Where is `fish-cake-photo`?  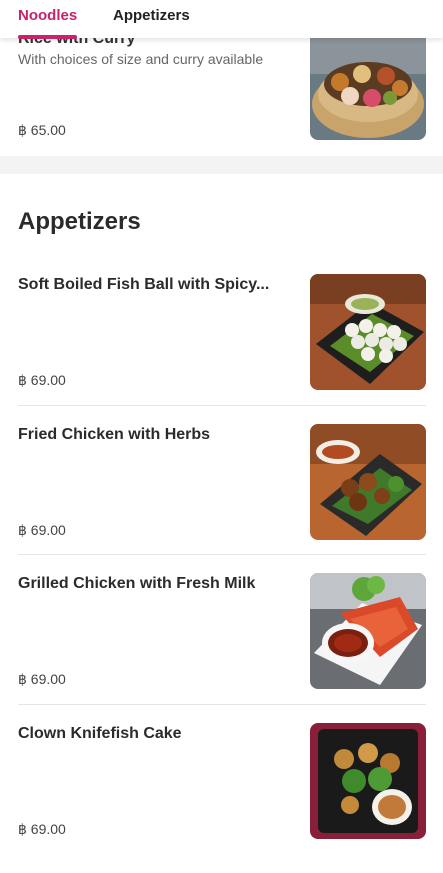 fish-cake-photo is located at coordinates (368, 781).